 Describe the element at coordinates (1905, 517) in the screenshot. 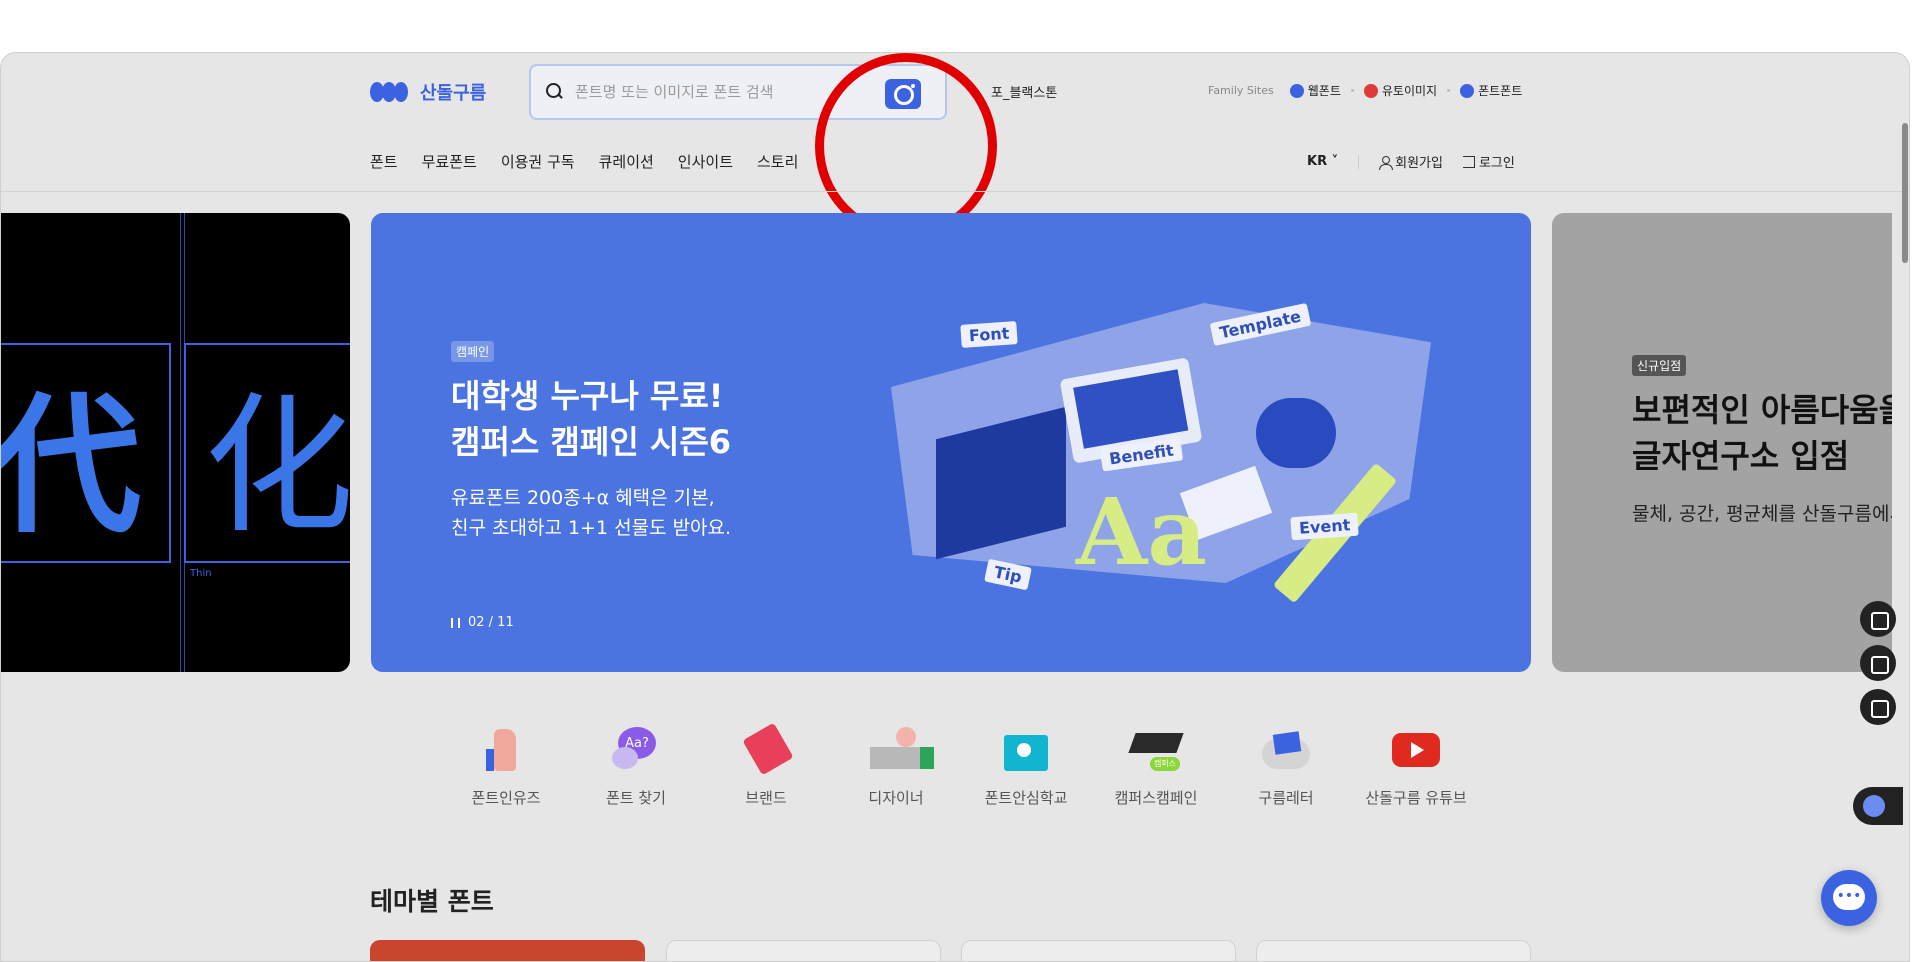

I see `scrollbar` at that location.